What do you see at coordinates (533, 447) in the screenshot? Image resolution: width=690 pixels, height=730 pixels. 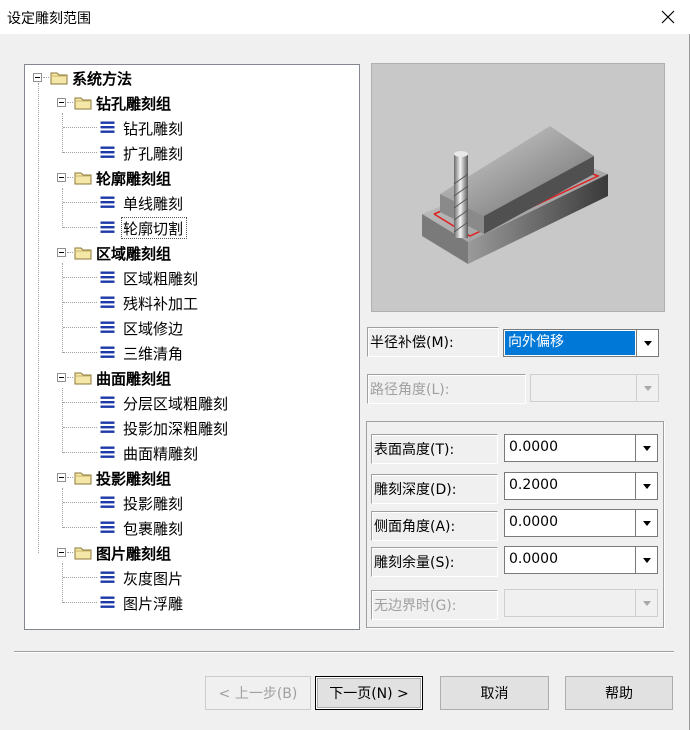 I see `surface-height-value: 0.0000` at bounding box center [533, 447].